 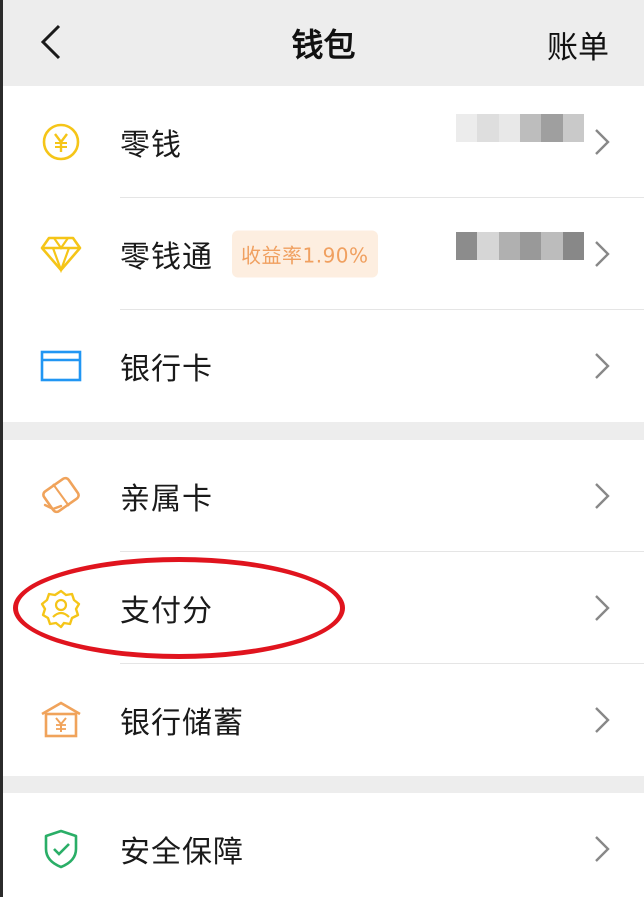 I want to click on row-label: 银行卡, so click(x=166, y=369).